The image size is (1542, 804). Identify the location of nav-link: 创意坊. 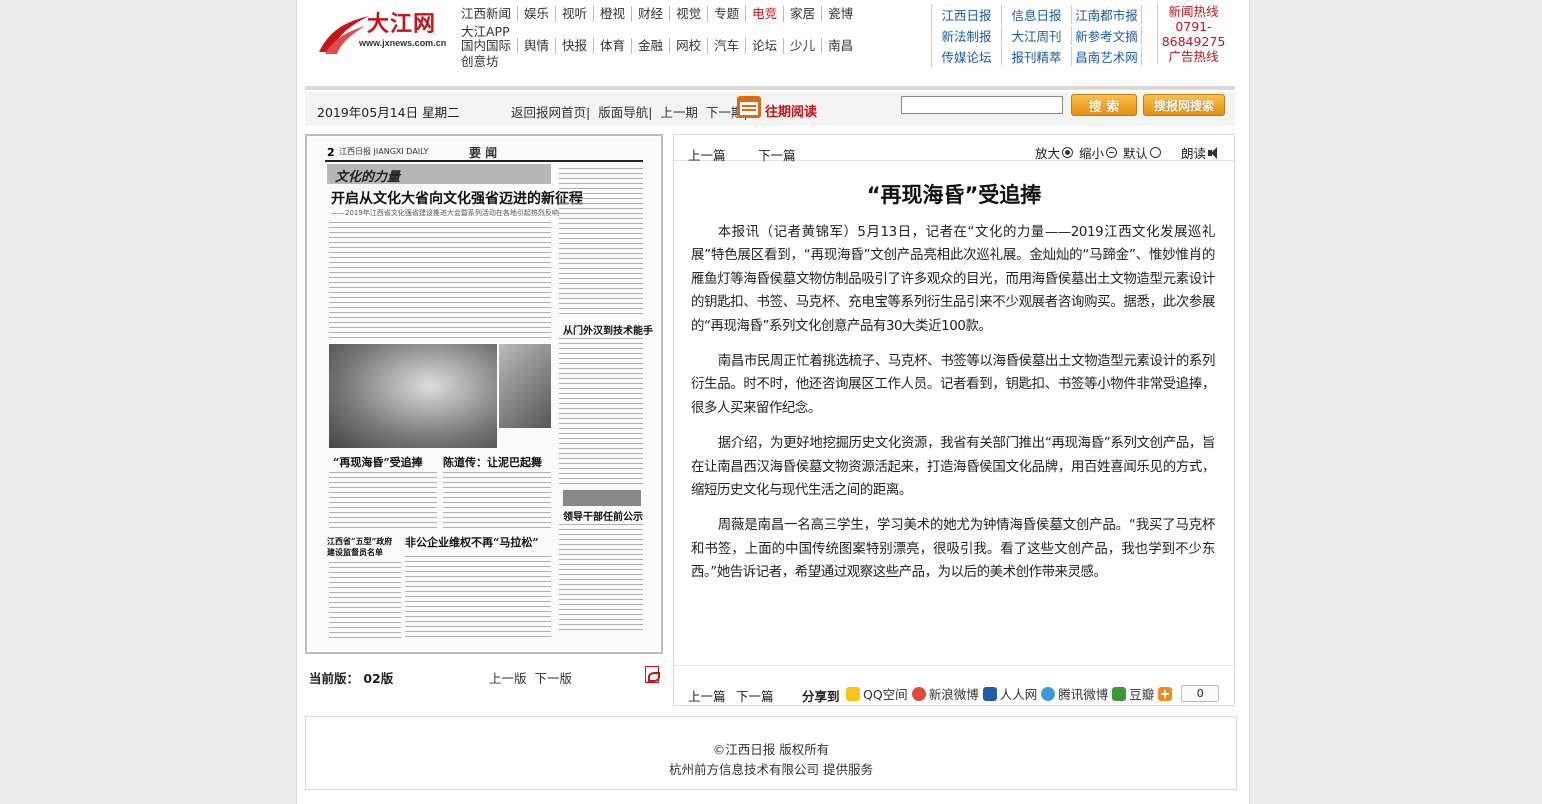
(481, 62).